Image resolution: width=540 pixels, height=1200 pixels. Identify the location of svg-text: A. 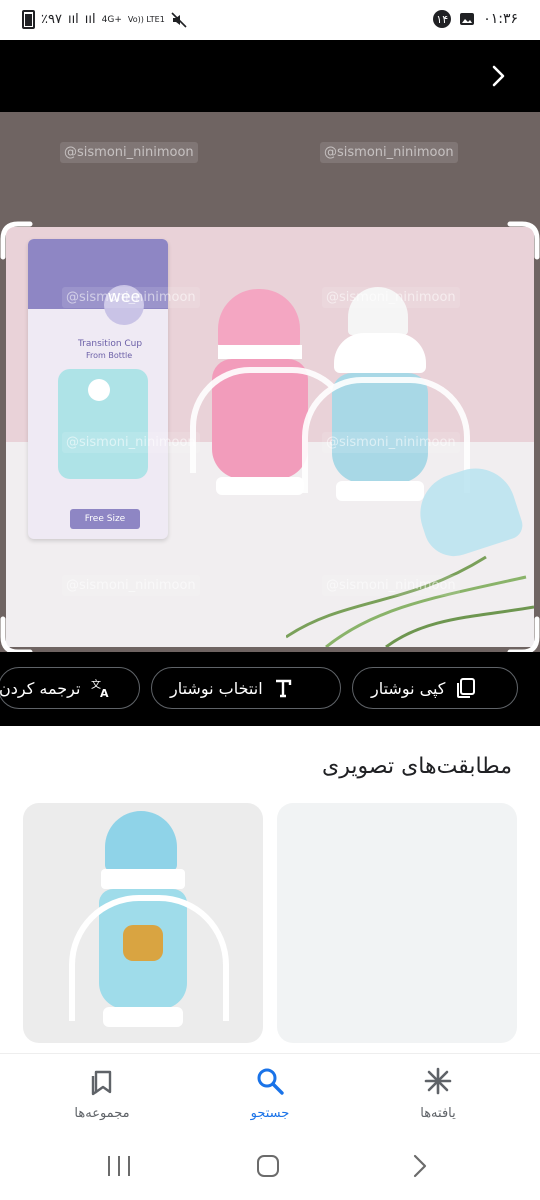
(104, 693).